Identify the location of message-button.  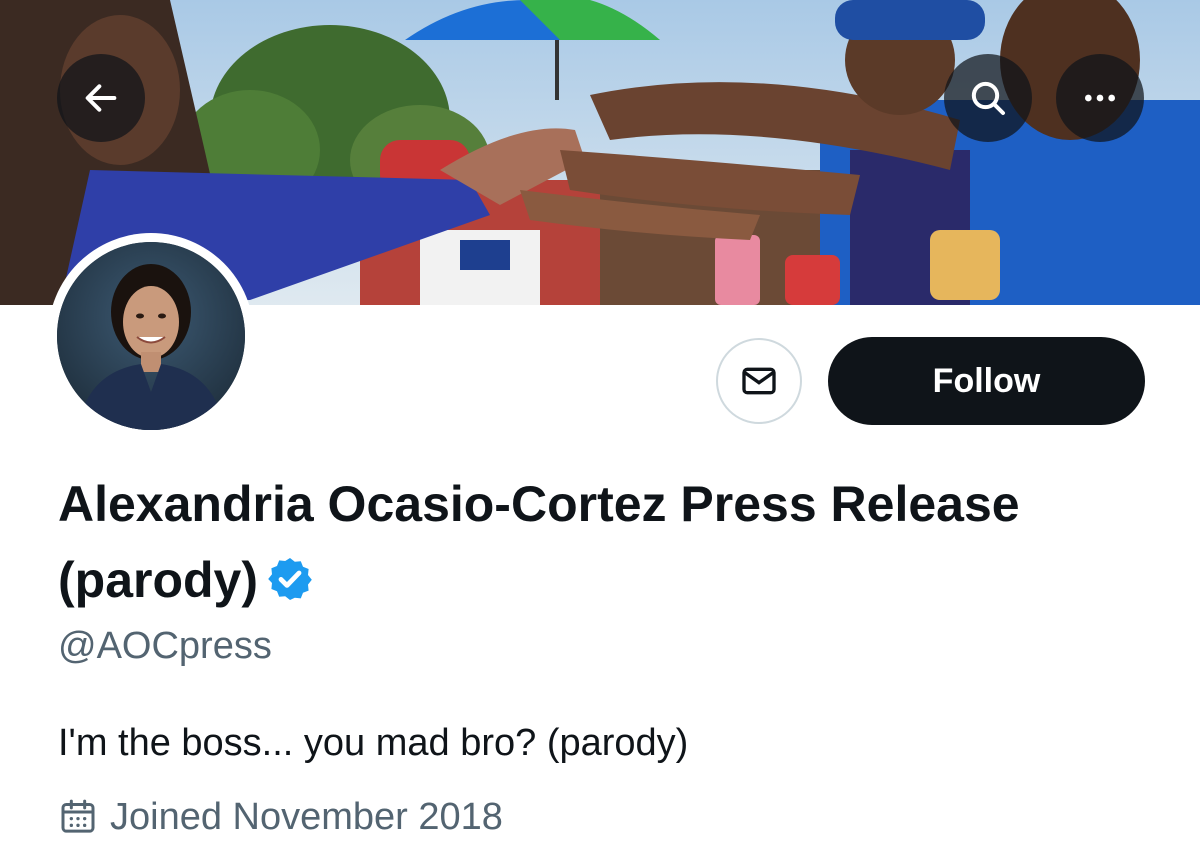
(759, 381).